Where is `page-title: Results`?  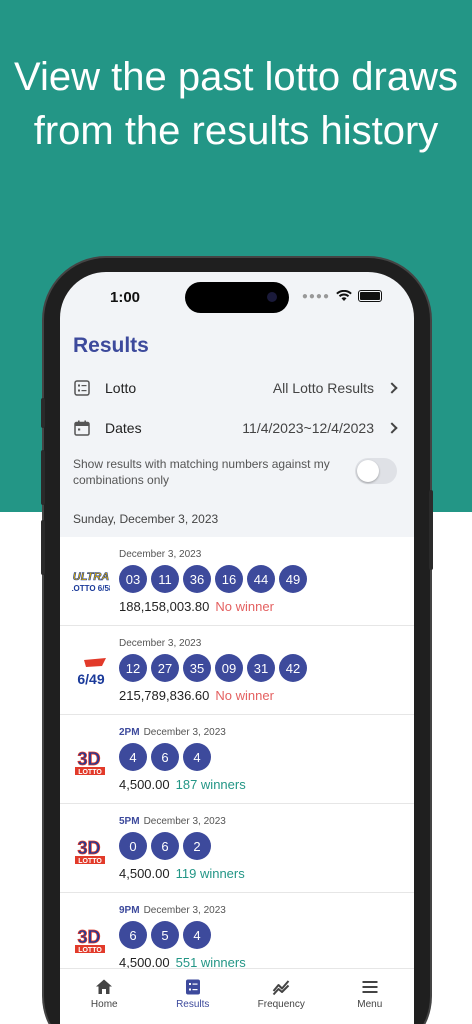 page-title: Results is located at coordinates (111, 345).